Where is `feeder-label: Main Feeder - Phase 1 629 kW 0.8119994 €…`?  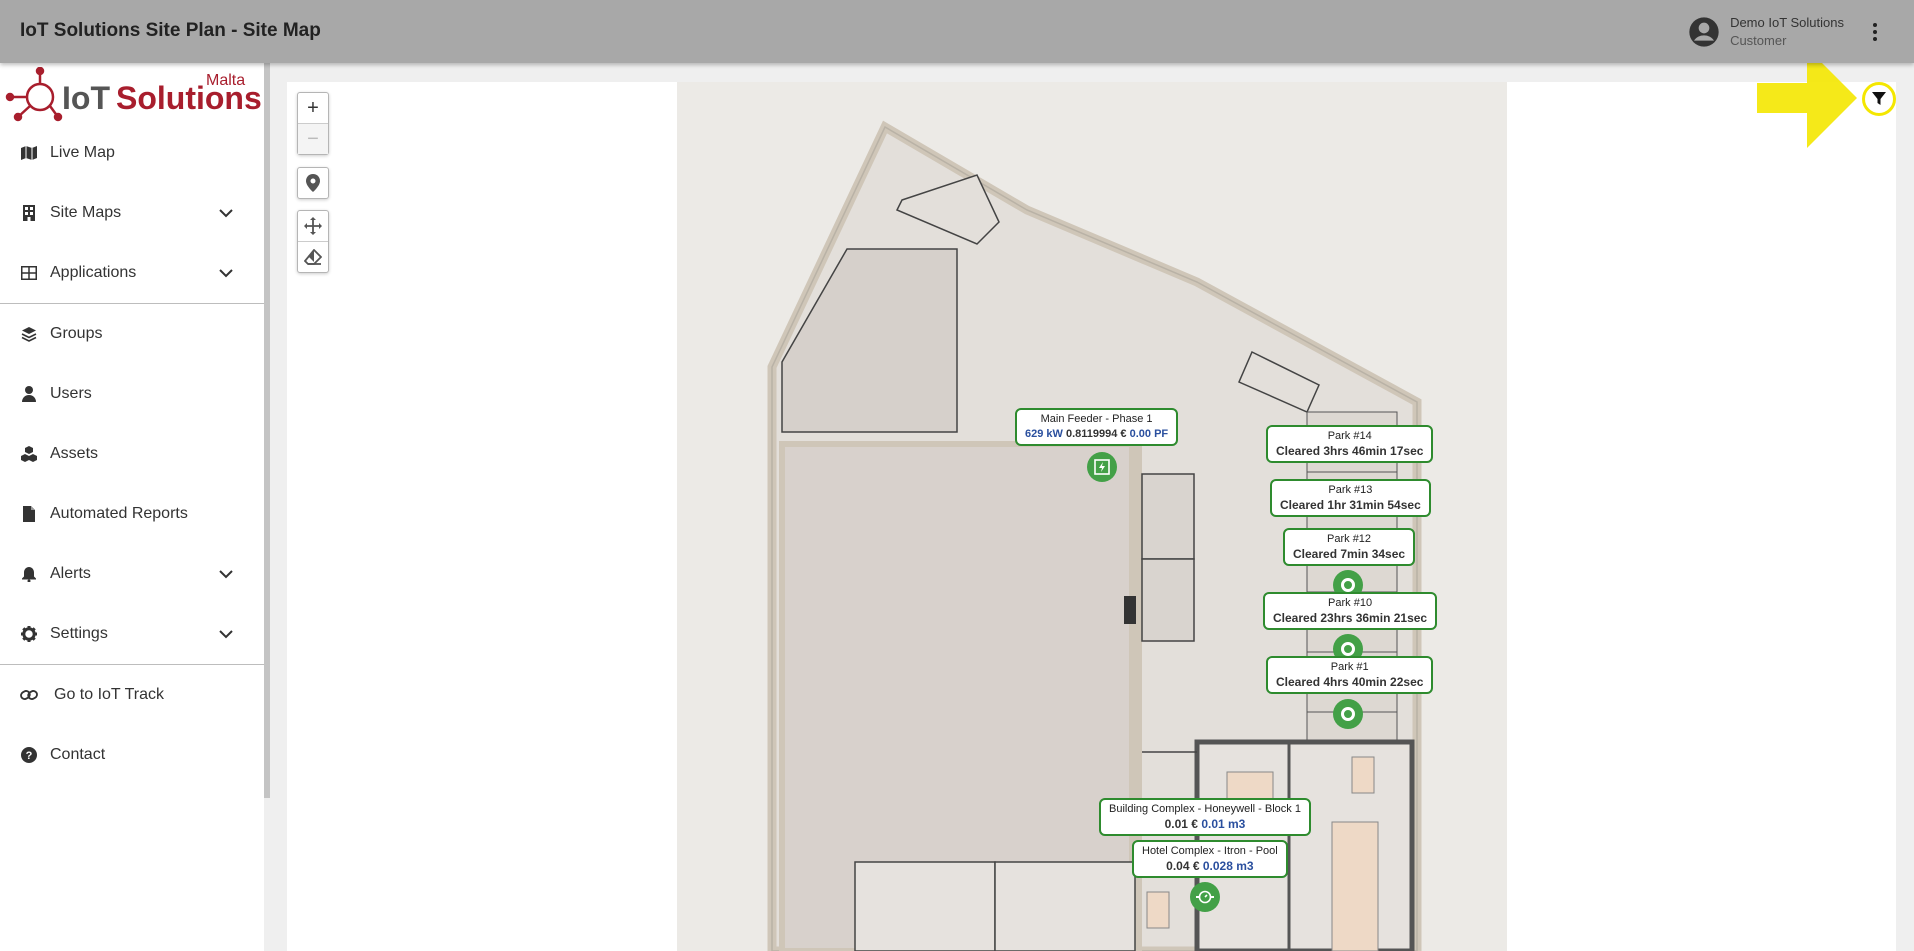 feeder-label: Main Feeder - Phase 1 629 kW 0.8119994 €… is located at coordinates (1097, 427).